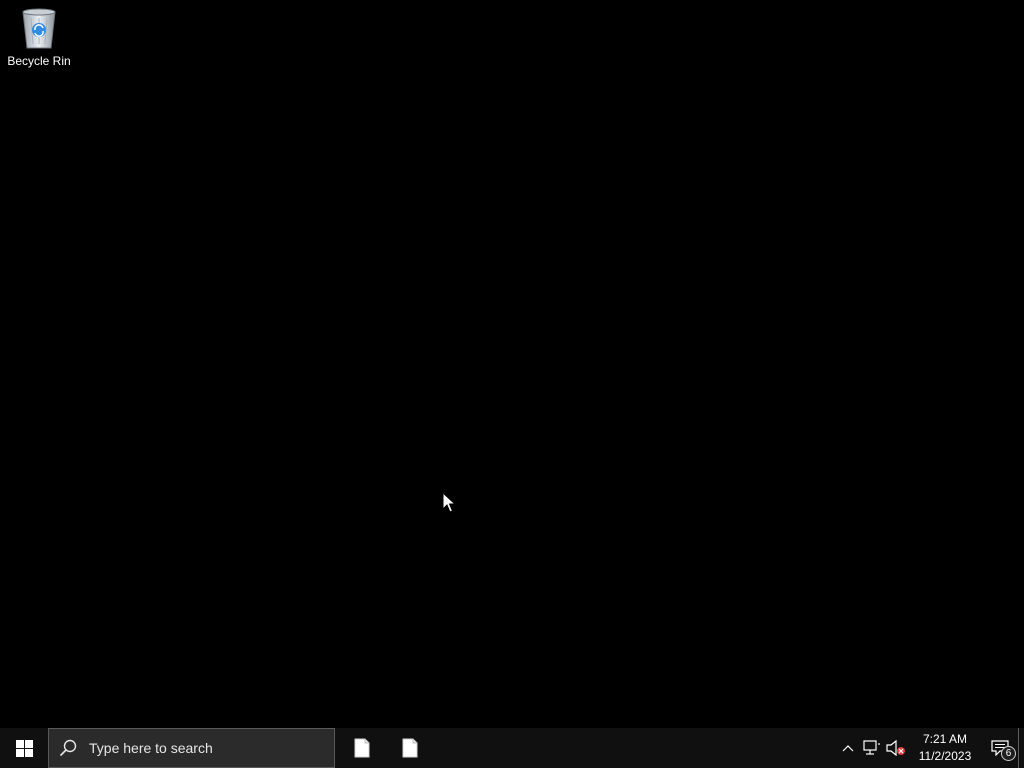 The height and width of the screenshot is (768, 1024). I want to click on notification-count-badge: 6, so click(1008, 753).